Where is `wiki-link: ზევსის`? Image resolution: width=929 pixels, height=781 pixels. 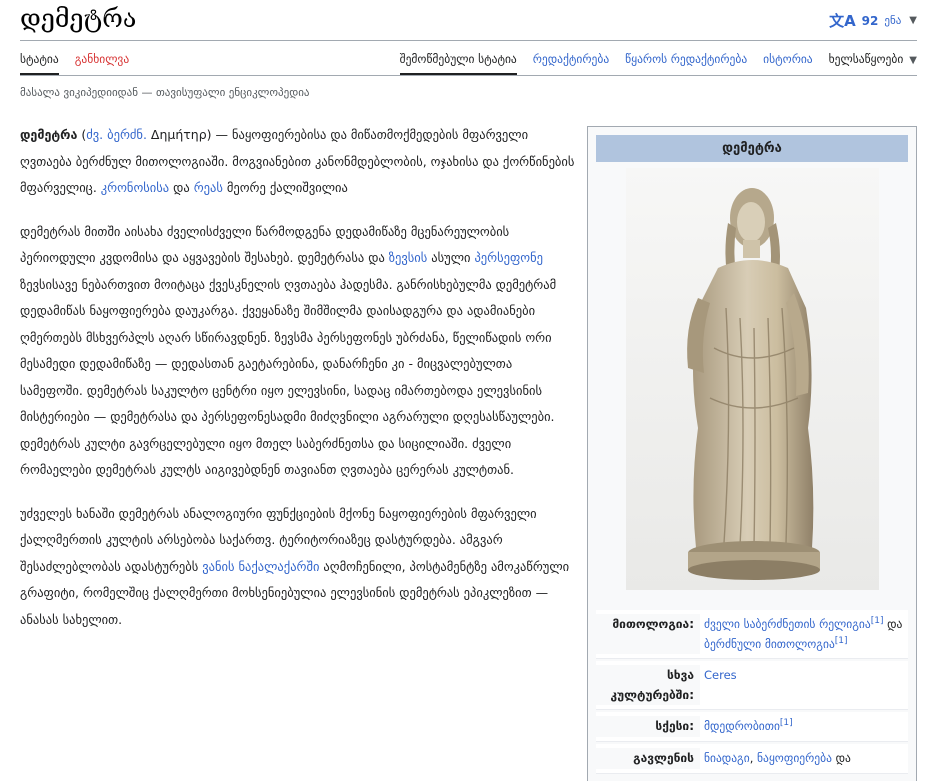
wiki-link: ზევსის is located at coordinates (408, 257).